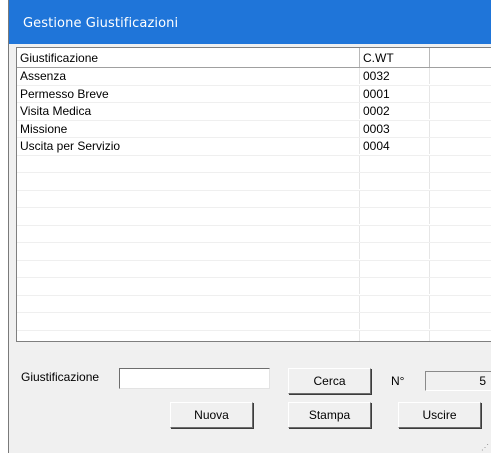  What do you see at coordinates (250, 22) in the screenshot?
I see `title-bar: Gestione Giustificazioni` at bounding box center [250, 22].